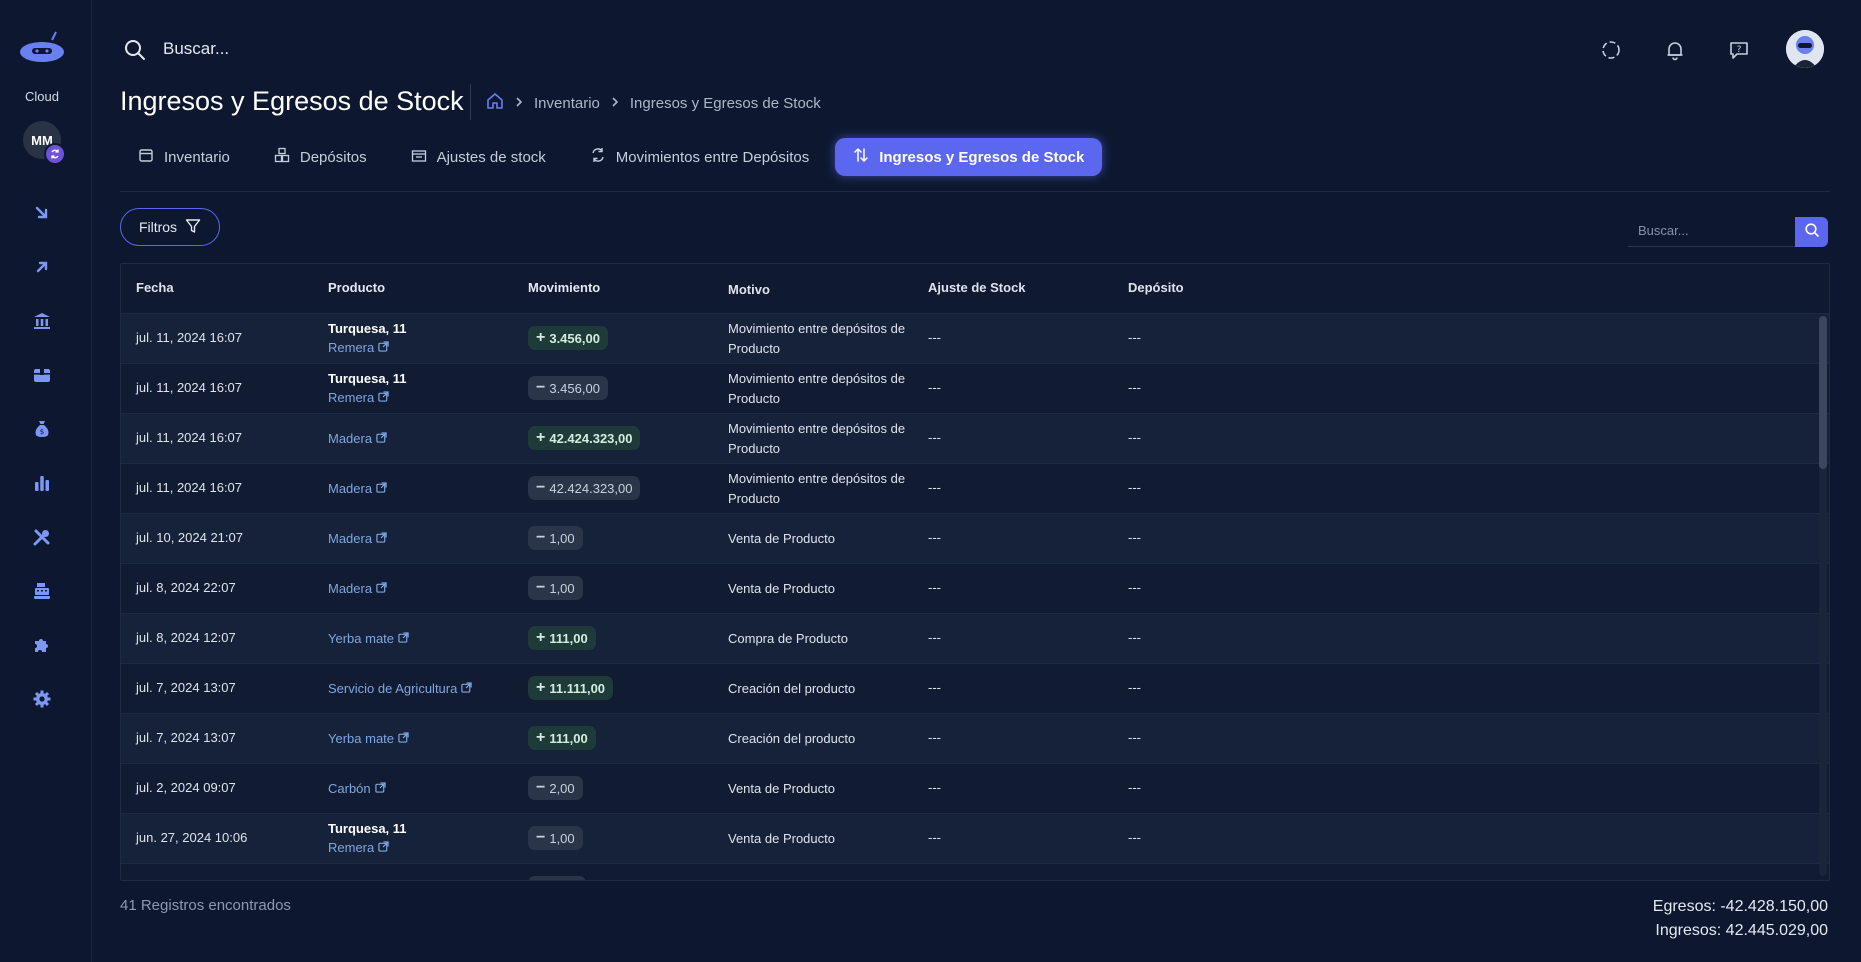  I want to click on column-header-fecha: Fecha, so click(155, 287).